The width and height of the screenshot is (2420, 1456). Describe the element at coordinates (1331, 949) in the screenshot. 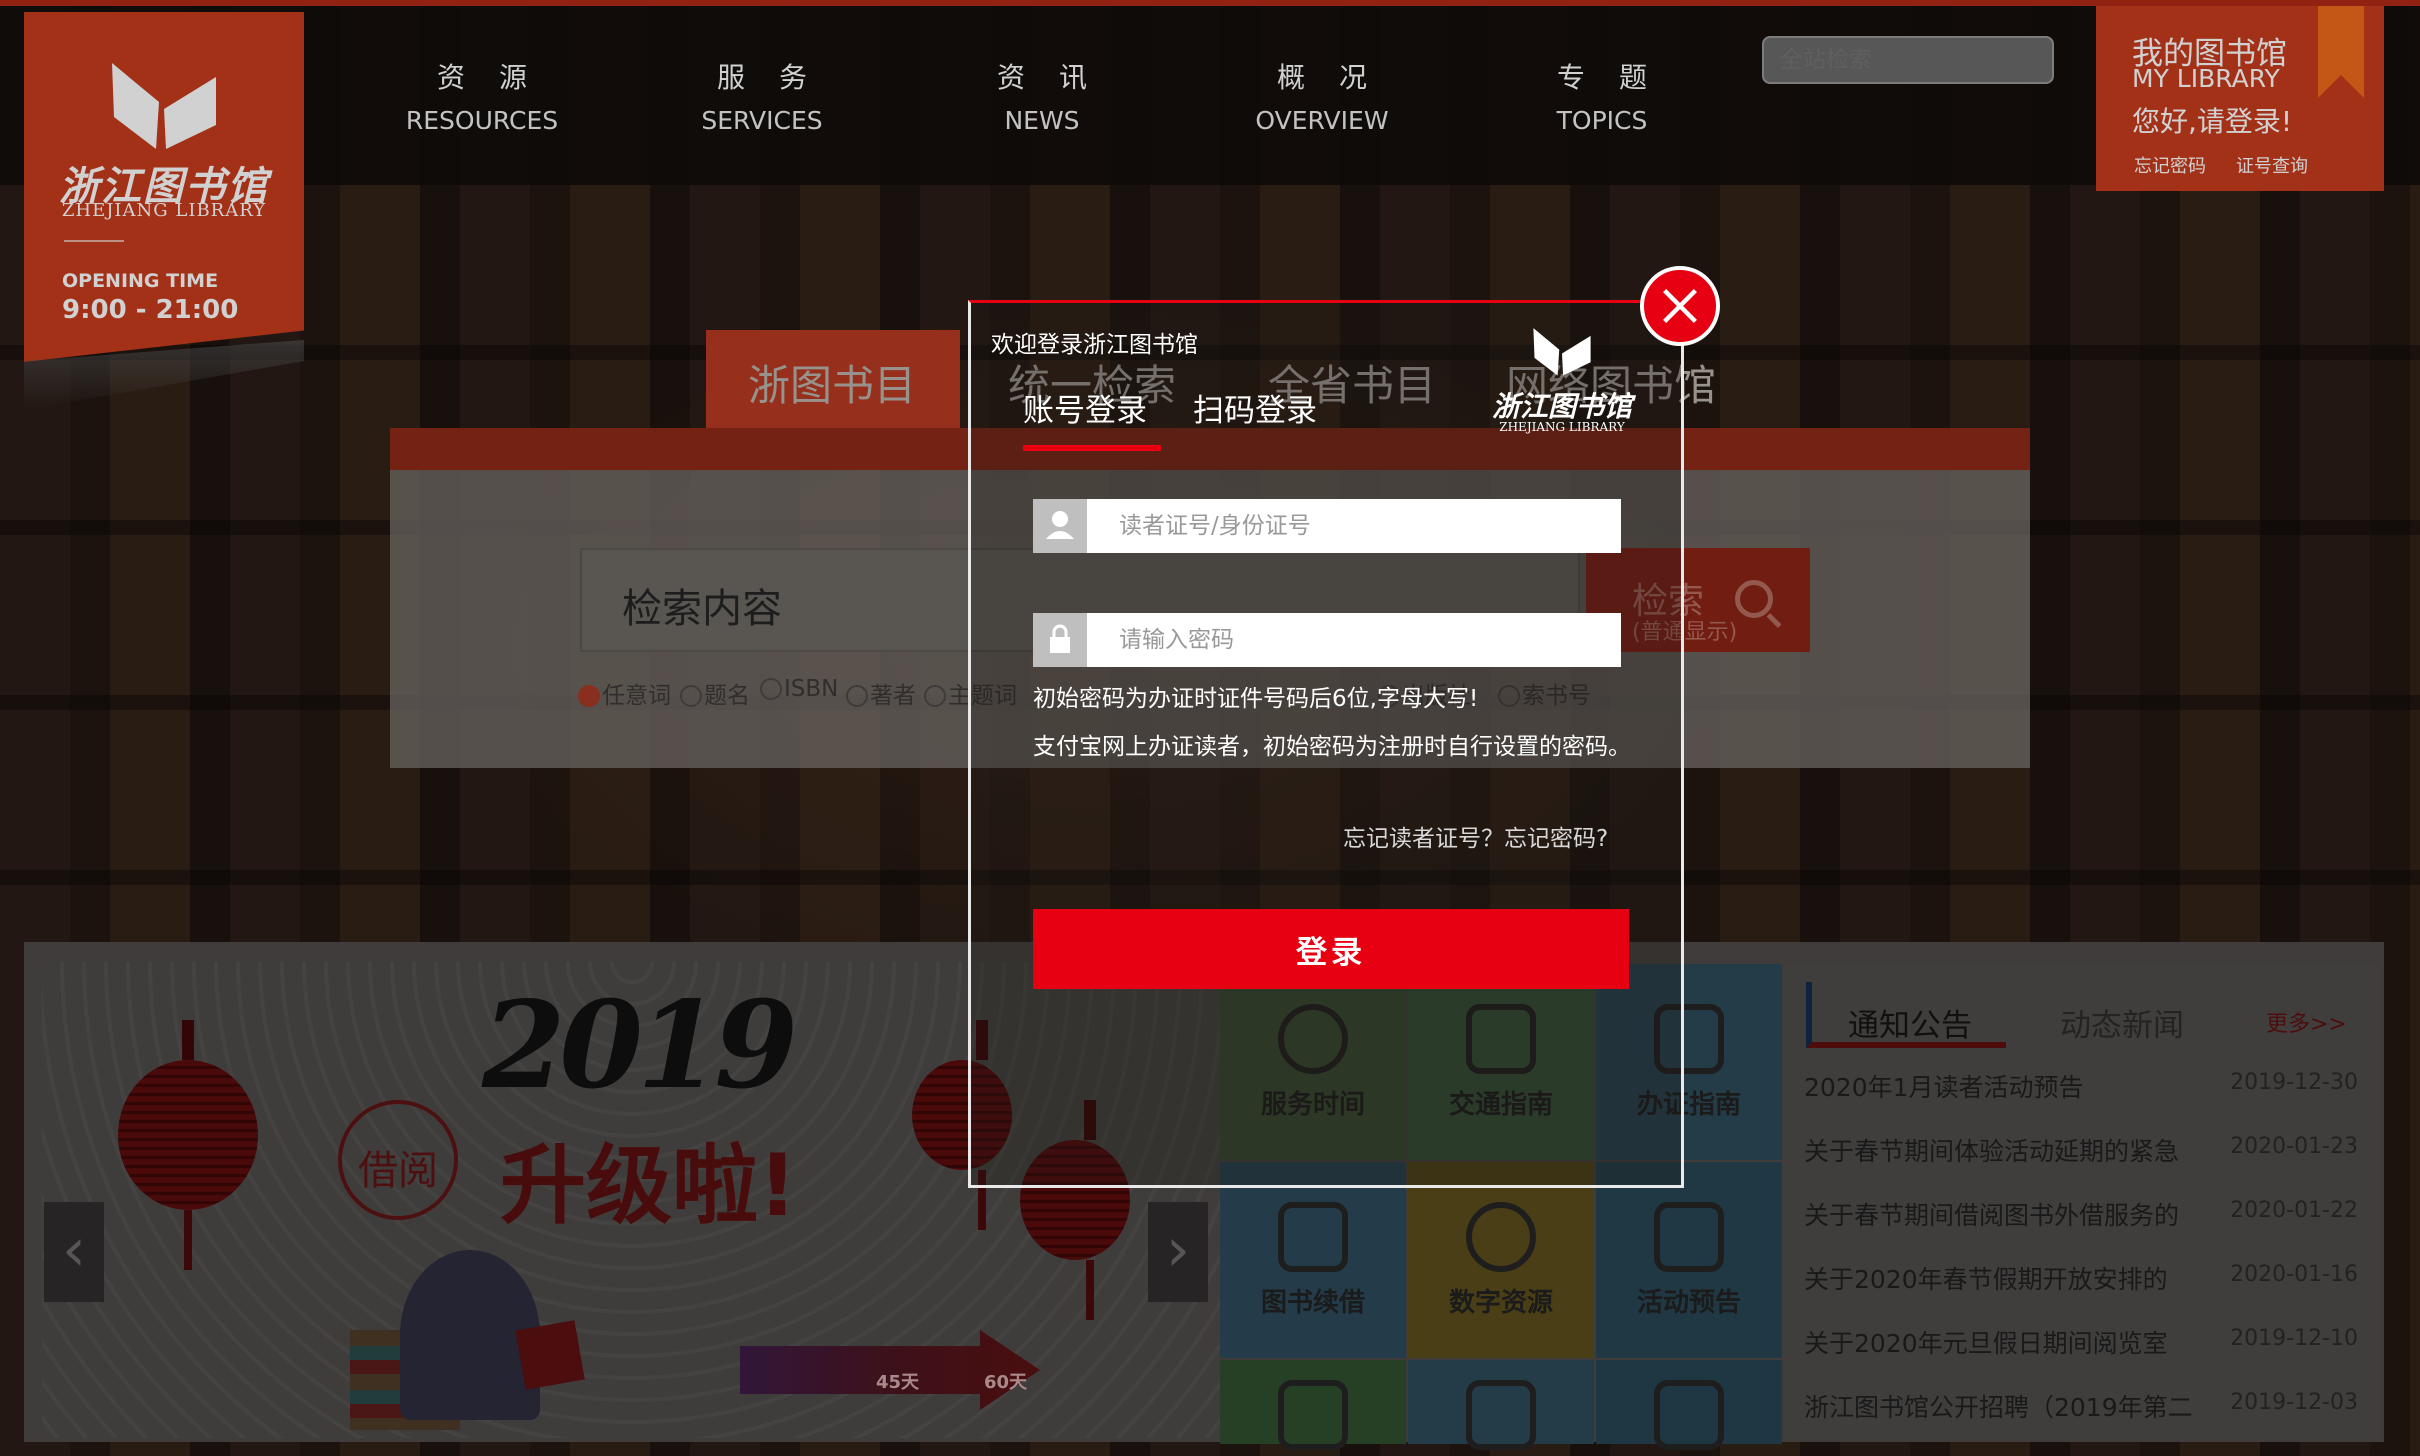

I see `login-submit-button: 登录` at that location.